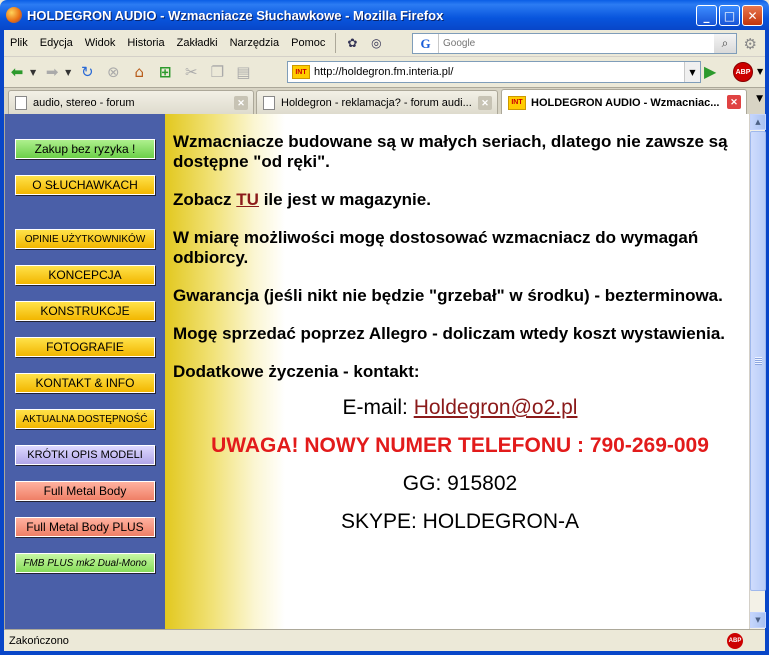  Describe the element at coordinates (460, 445) in the screenshot. I see `phone-warning: UWAGA! NOWY NUMER TELEFONU : 790-269-009` at that location.